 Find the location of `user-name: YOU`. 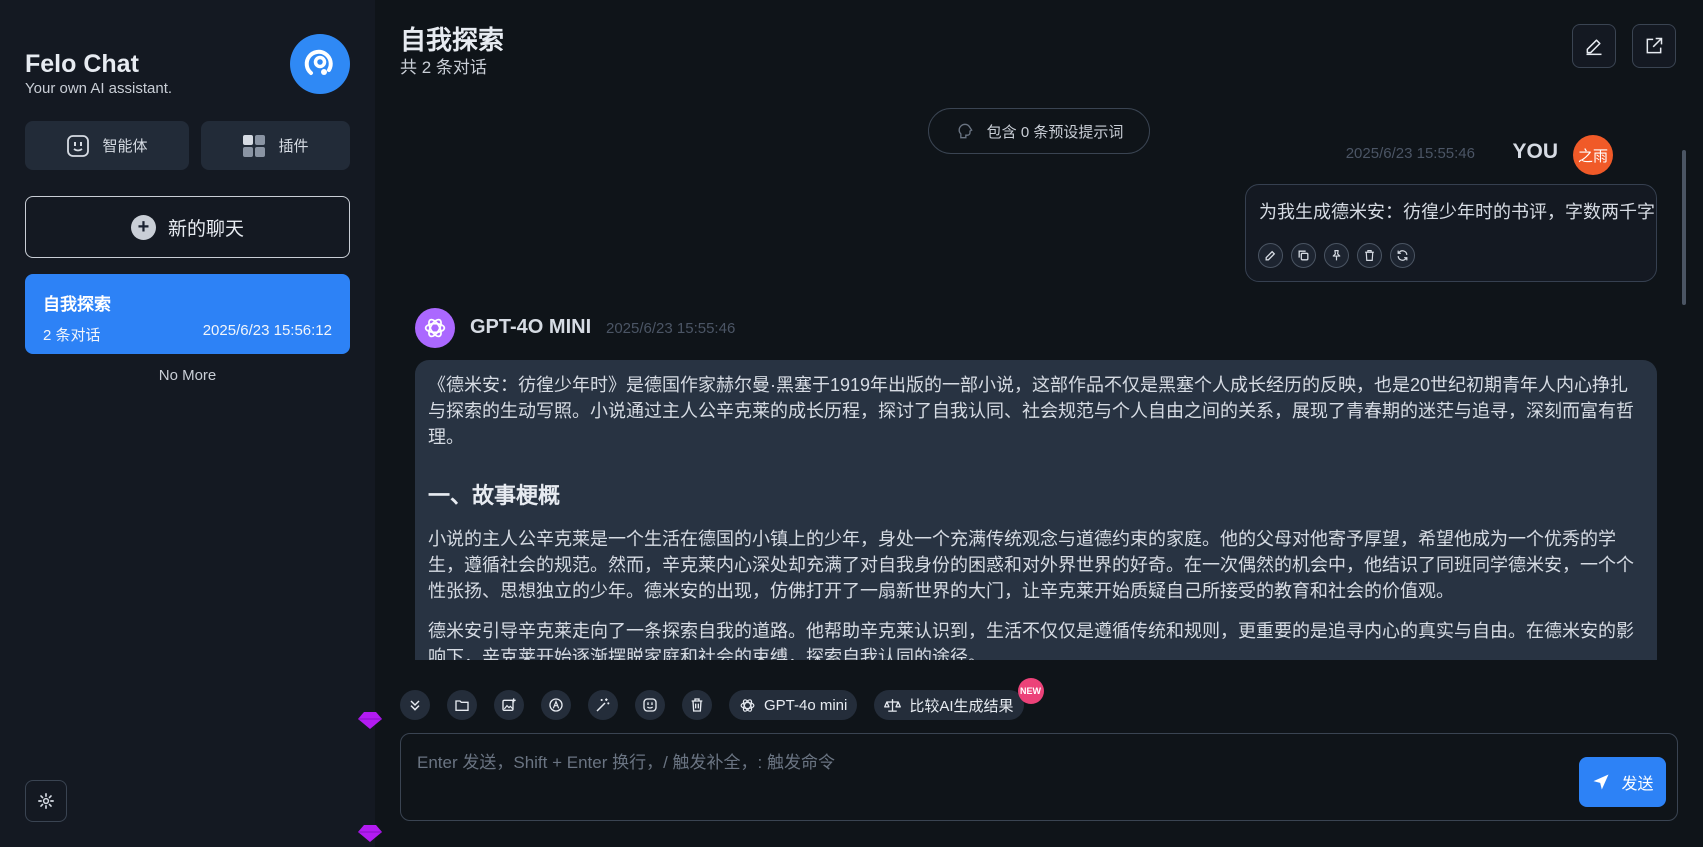

user-name: YOU is located at coordinates (1535, 151).